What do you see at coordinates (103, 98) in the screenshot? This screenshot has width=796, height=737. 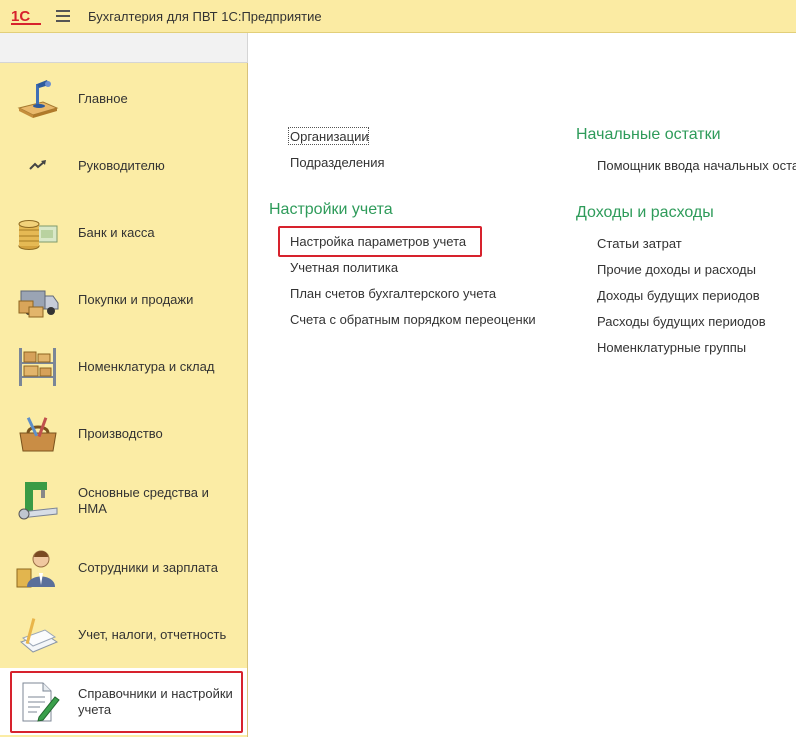 I see `sidebar-item-label: Главное` at bounding box center [103, 98].